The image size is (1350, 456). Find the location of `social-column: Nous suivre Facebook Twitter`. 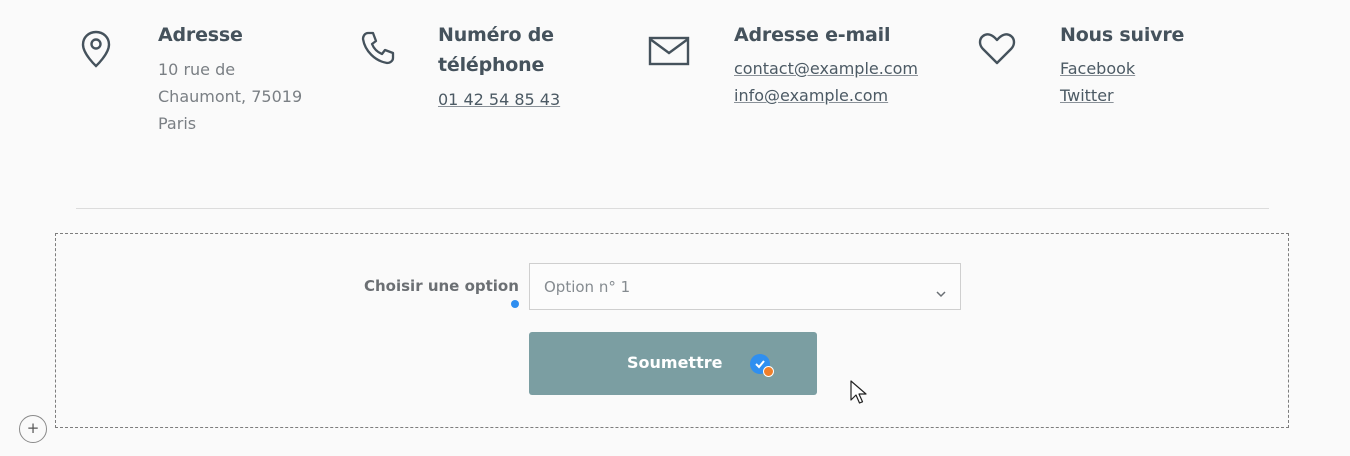

social-column: Nous suivre Facebook Twitter is located at coordinates (1122, 64).